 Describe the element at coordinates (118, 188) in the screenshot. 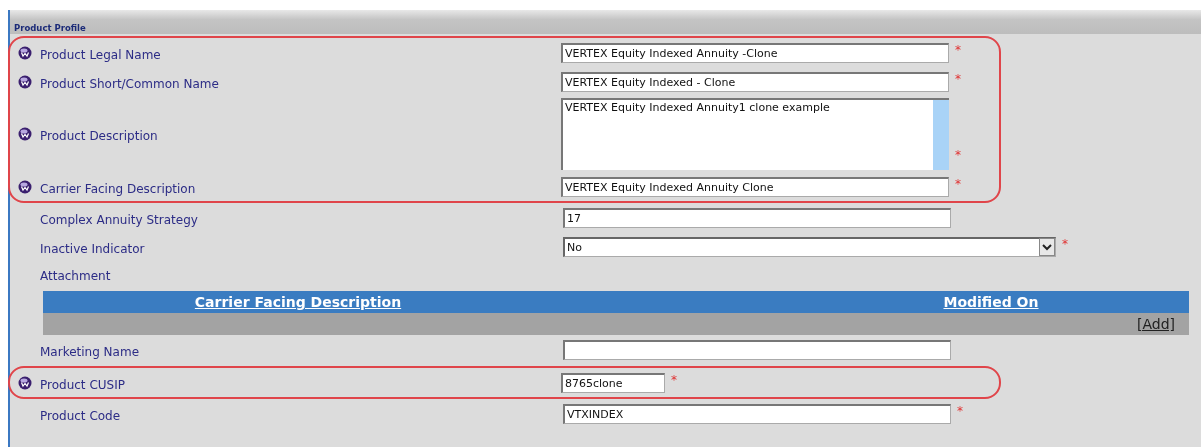

I see `field-label: Carrier Facing Description` at that location.